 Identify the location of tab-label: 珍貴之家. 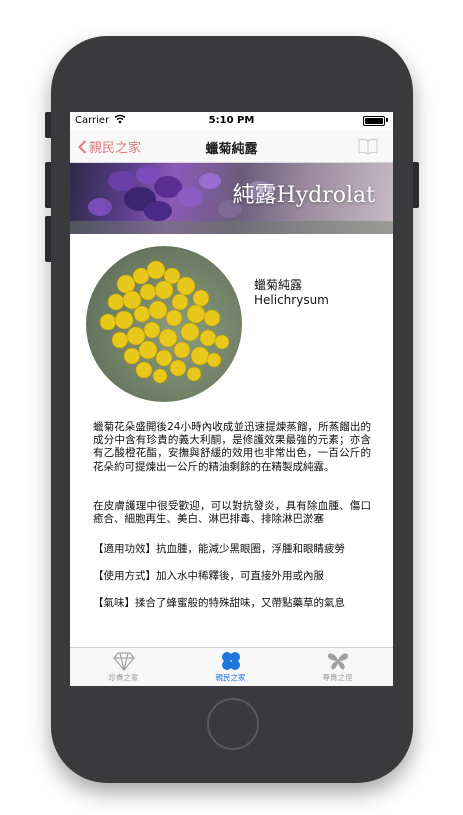
(123, 677).